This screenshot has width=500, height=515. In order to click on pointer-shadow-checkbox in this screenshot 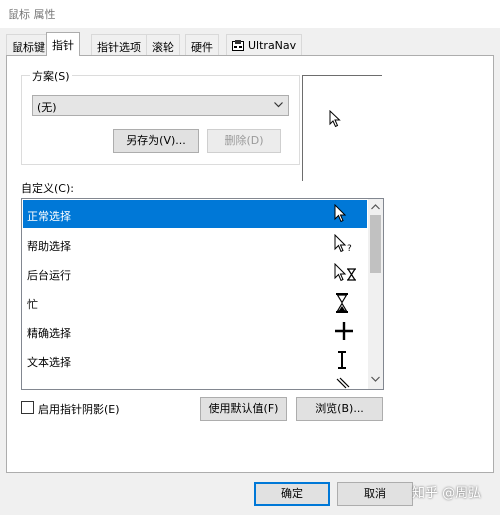, I will do `click(27, 407)`.